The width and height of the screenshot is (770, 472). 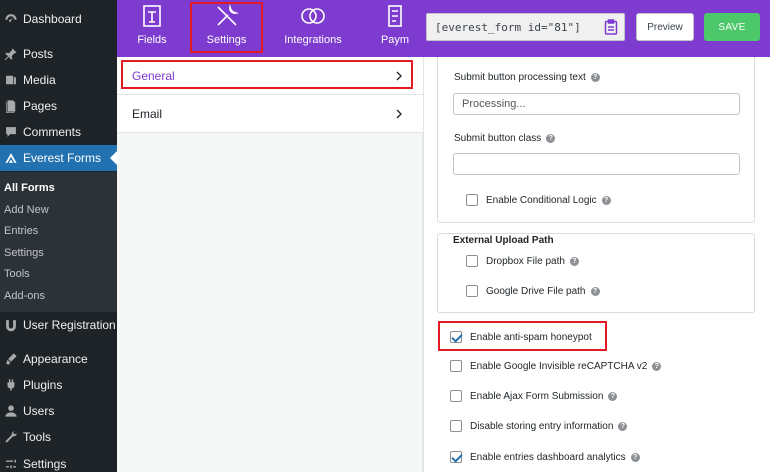 What do you see at coordinates (37, 437) in the screenshot?
I see `menu-label: Tools` at bounding box center [37, 437].